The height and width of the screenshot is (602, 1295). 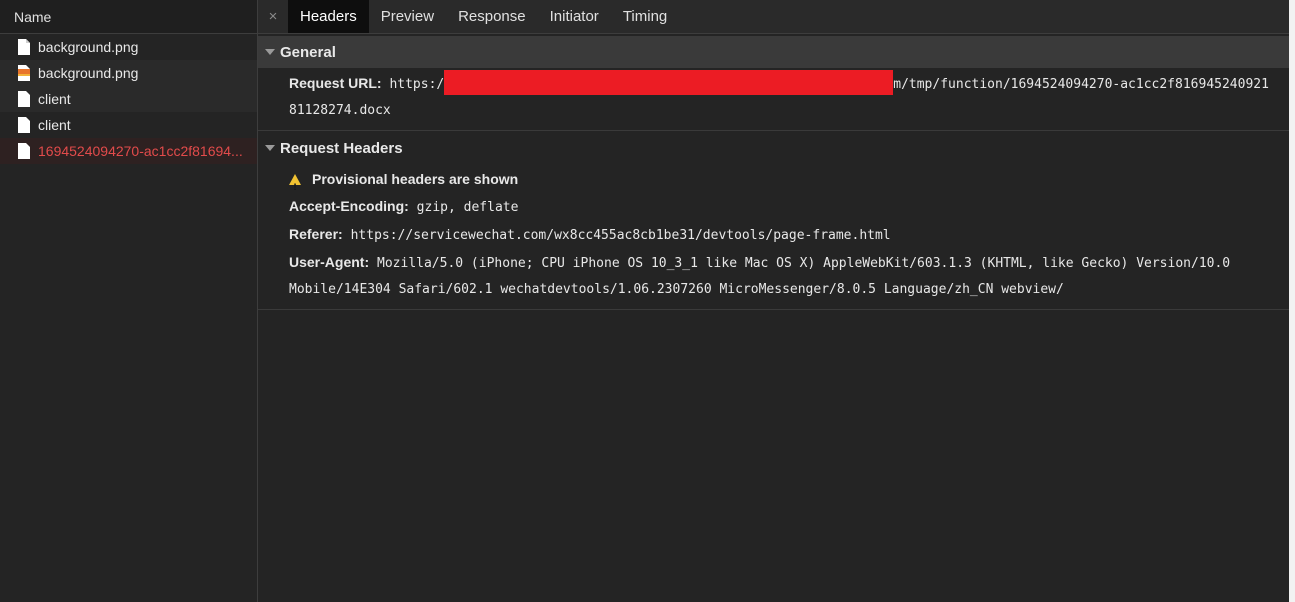 What do you see at coordinates (492, 16) in the screenshot?
I see `tab-response: Response` at bounding box center [492, 16].